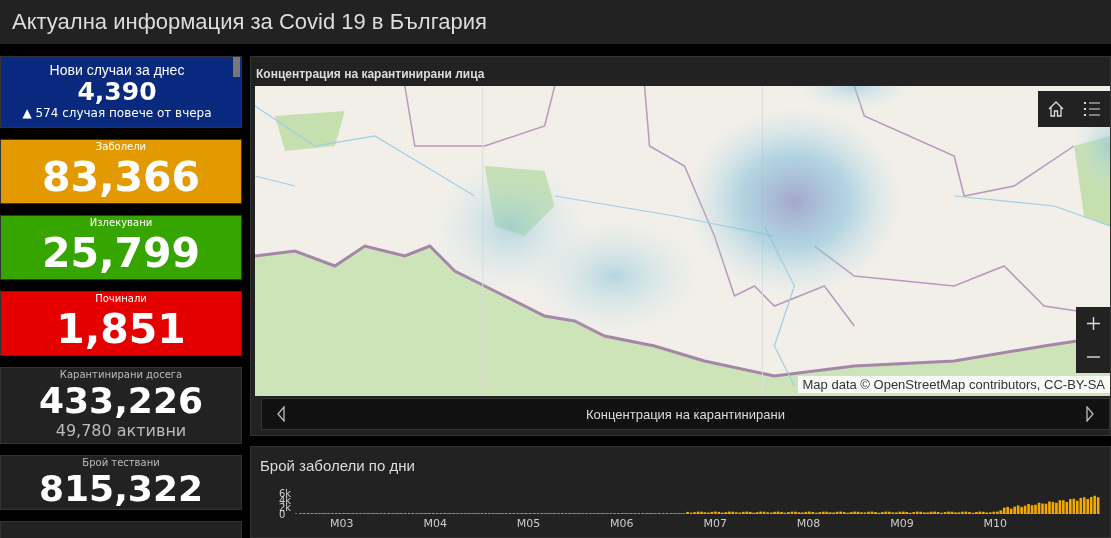  What do you see at coordinates (285, 507) in the screenshot?
I see `axis-label: 2k` at bounding box center [285, 507].